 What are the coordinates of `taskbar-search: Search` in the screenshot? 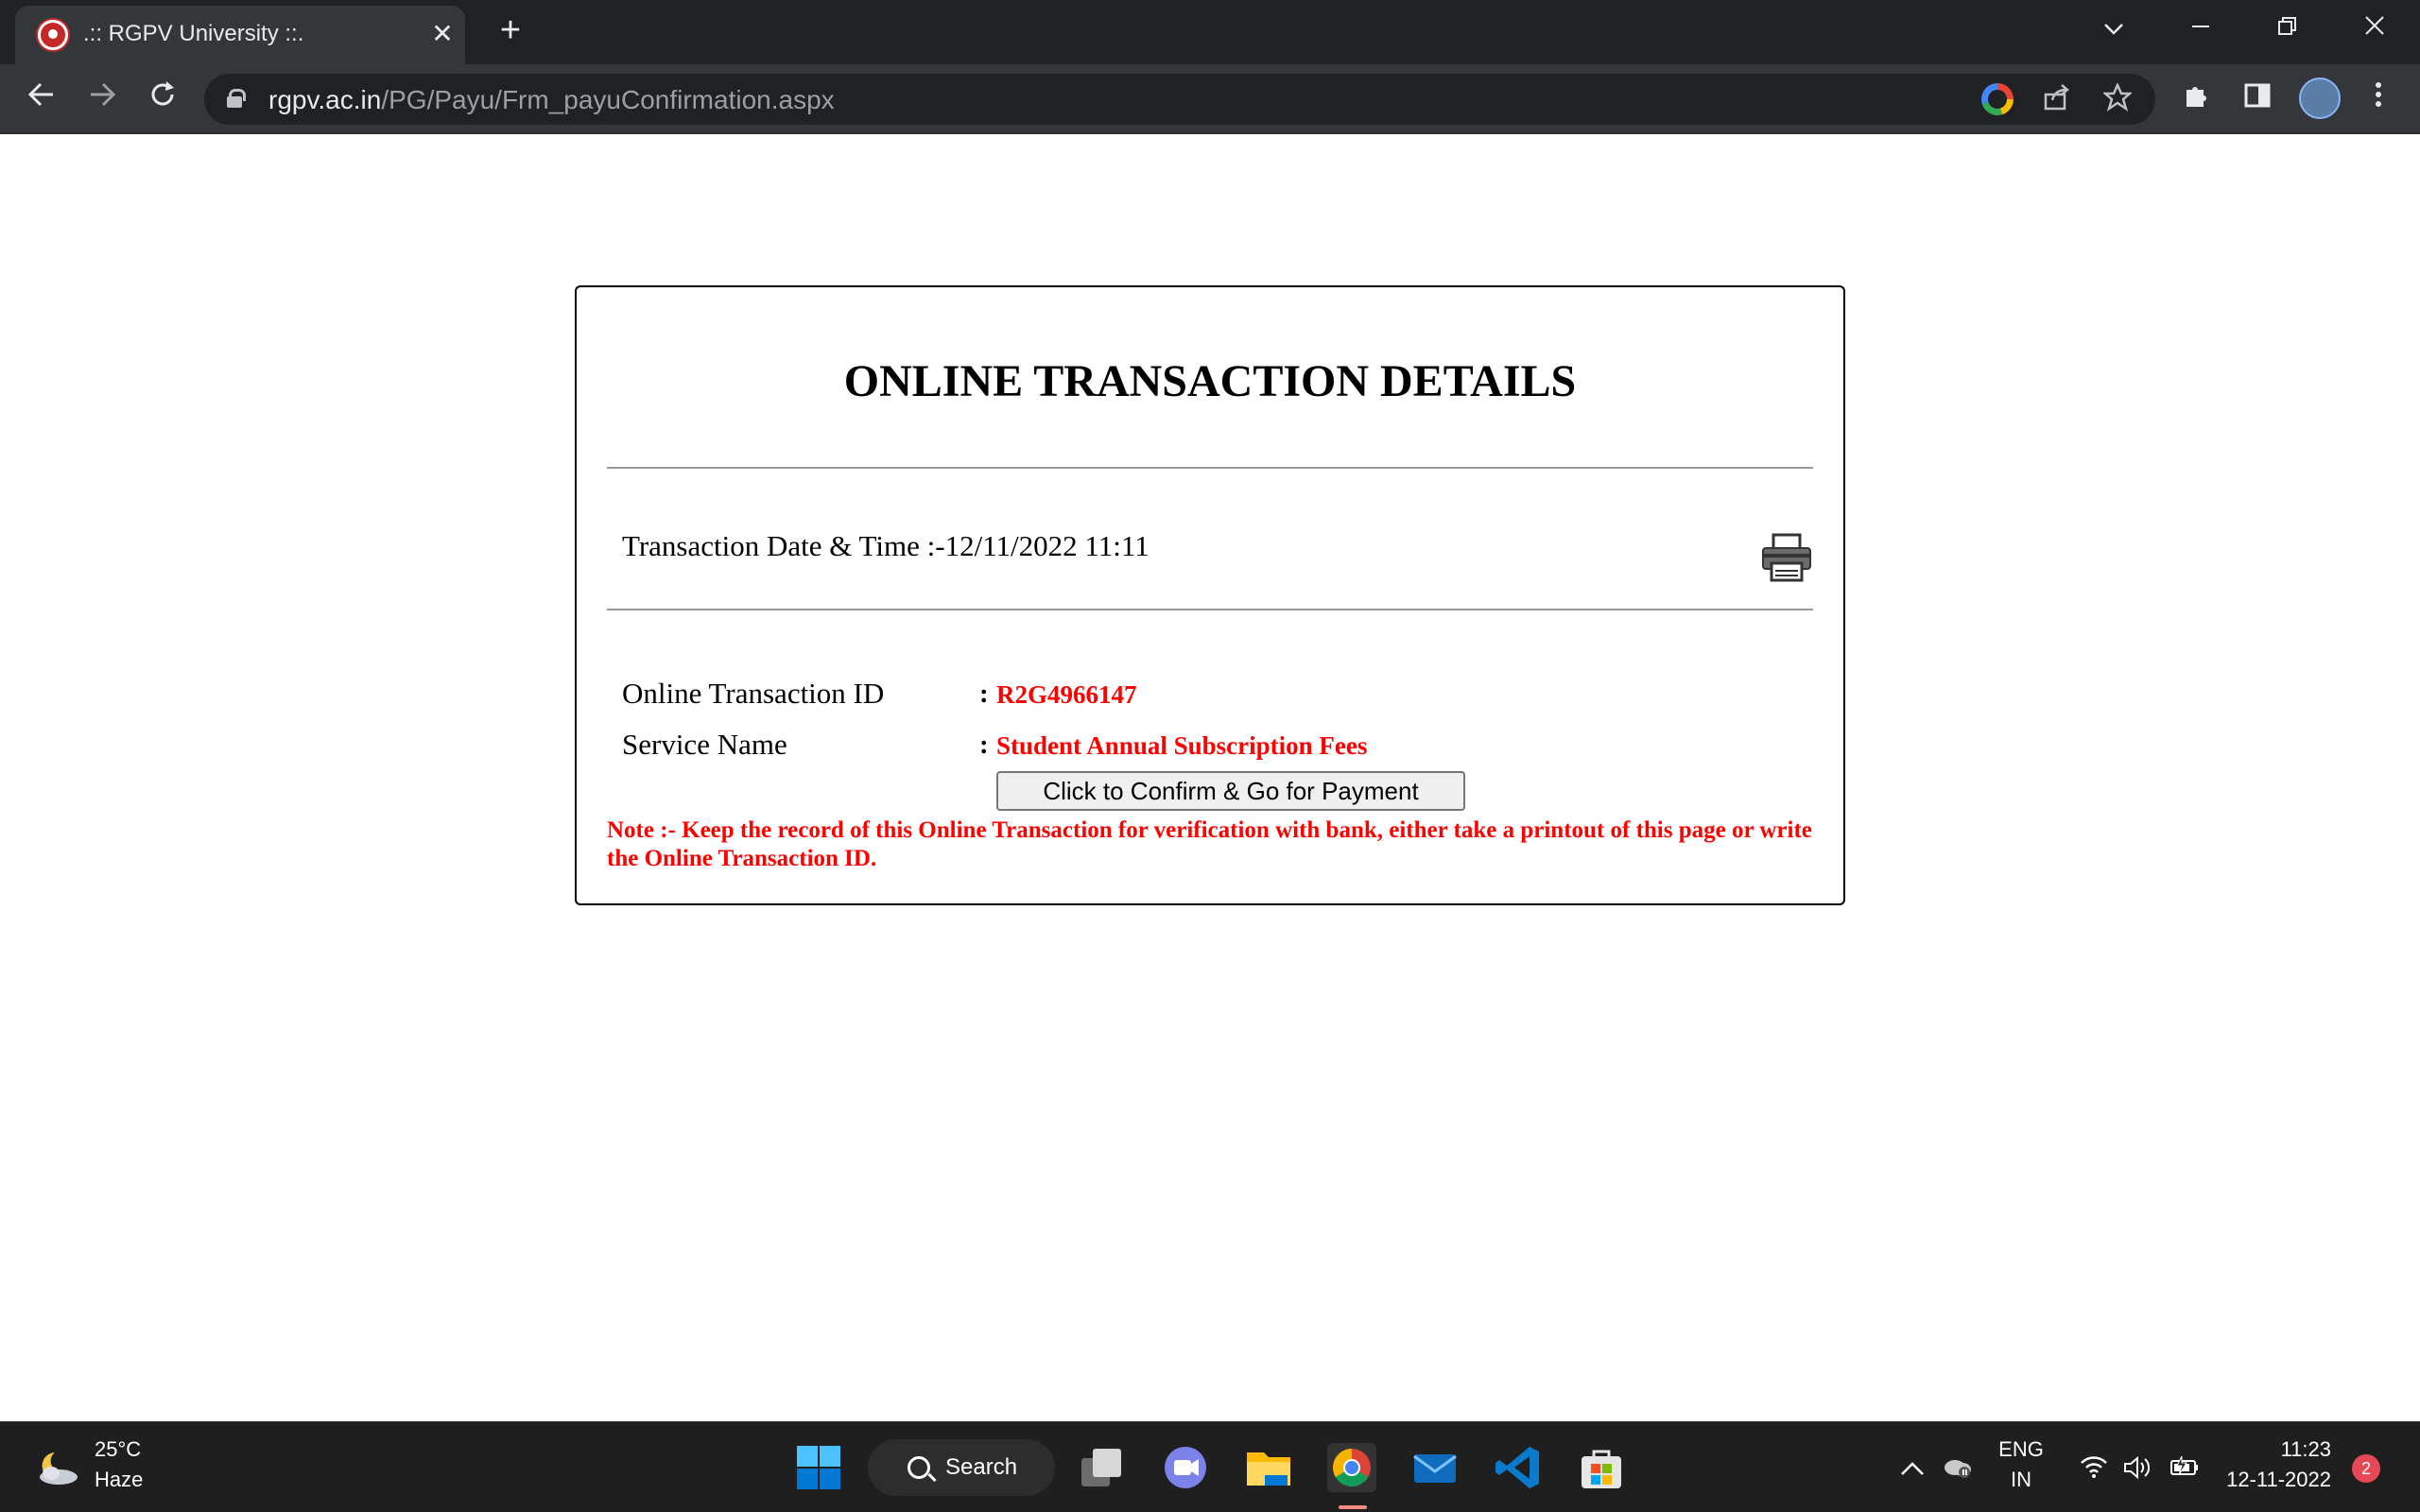 It's located at (961, 1467).